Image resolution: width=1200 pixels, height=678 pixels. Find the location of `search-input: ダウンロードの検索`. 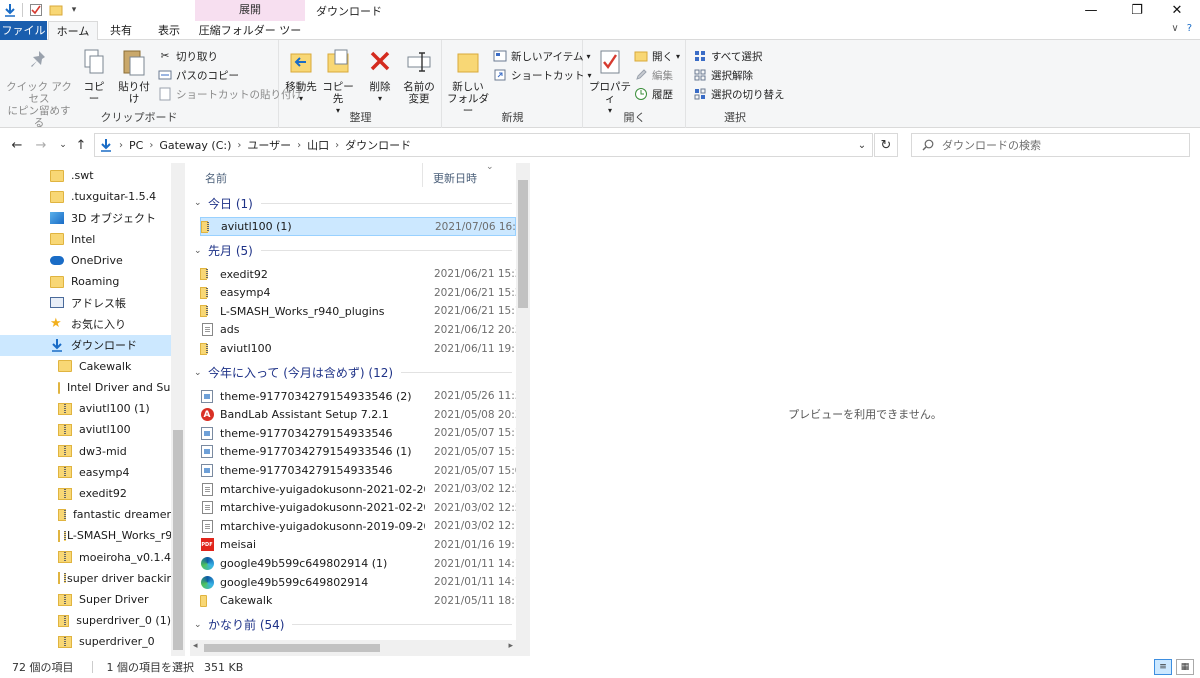

search-input: ダウンロードの検索 is located at coordinates (1050, 145).